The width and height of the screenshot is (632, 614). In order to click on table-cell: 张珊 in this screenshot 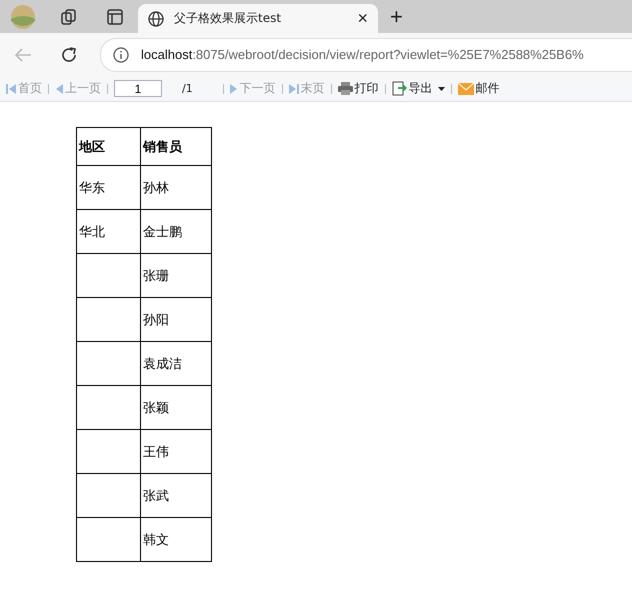, I will do `click(176, 276)`.